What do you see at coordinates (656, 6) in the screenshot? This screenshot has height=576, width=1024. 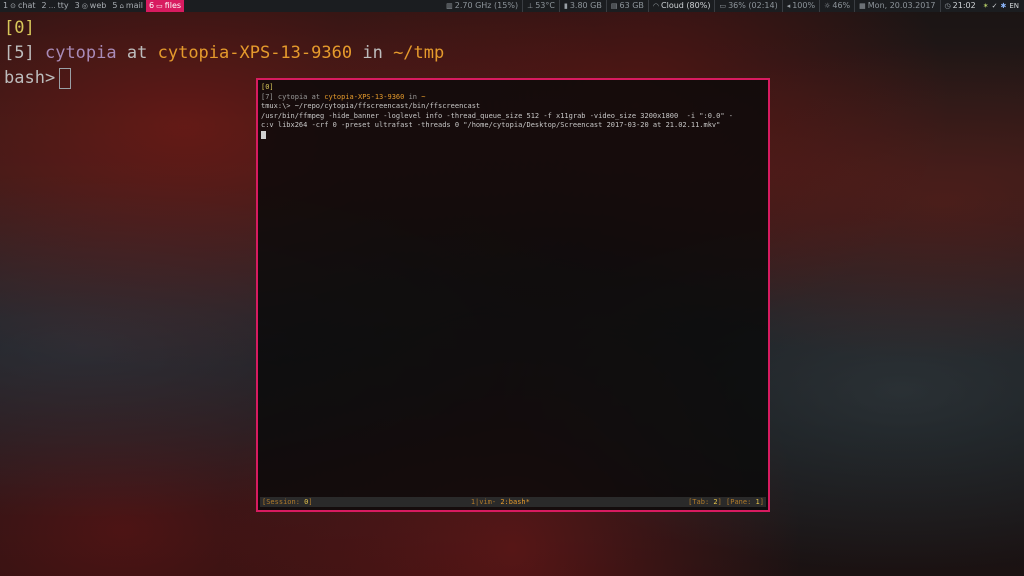 I see `wifi-icon: ◠` at bounding box center [656, 6].